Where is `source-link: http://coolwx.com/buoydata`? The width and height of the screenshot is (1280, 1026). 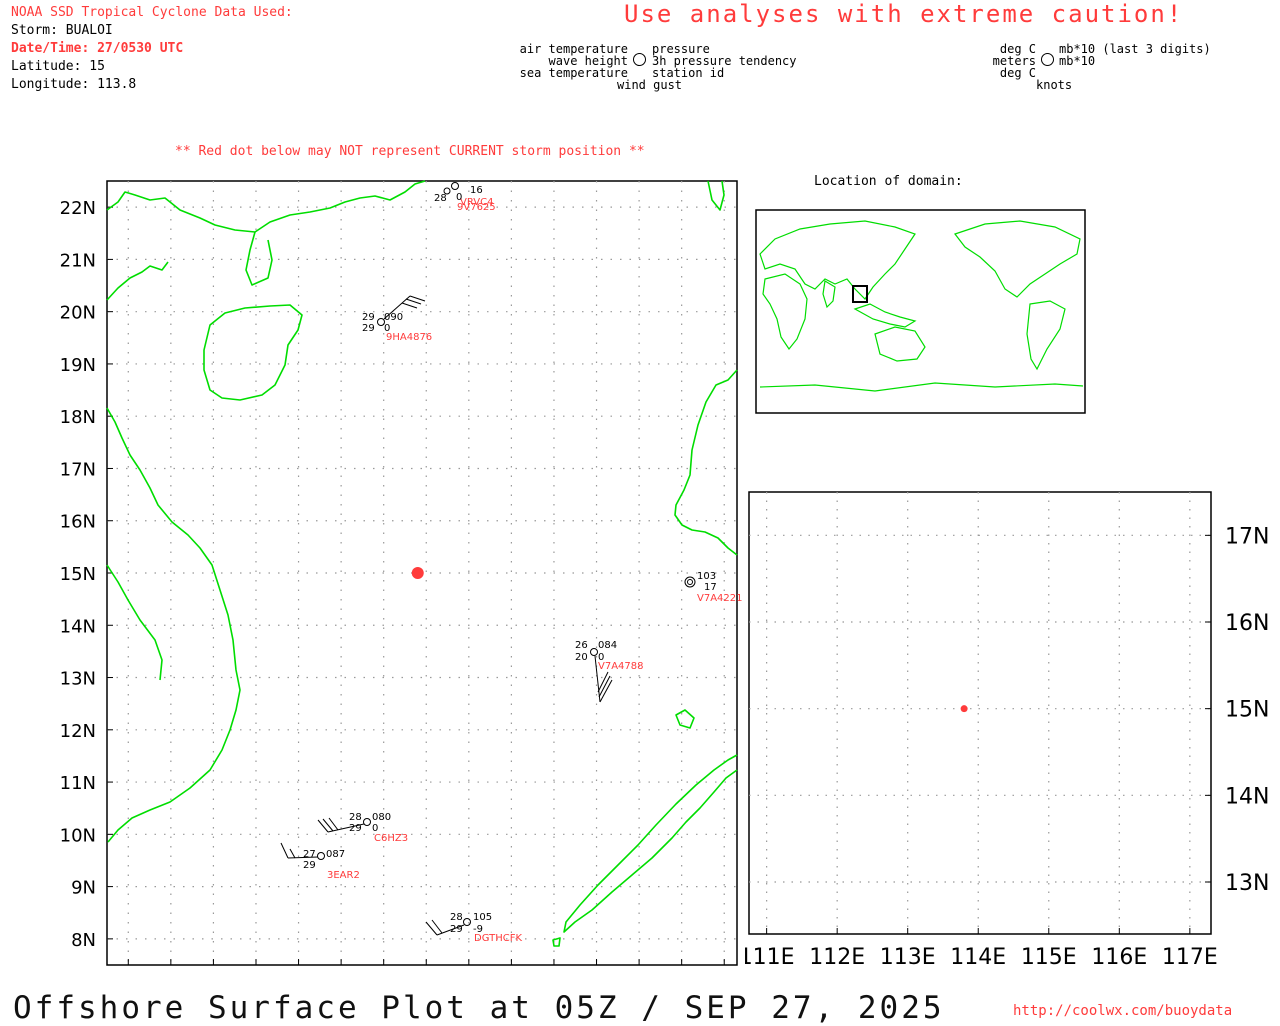
source-link: http://coolwx.com/buoydata is located at coordinates (1122, 1011).